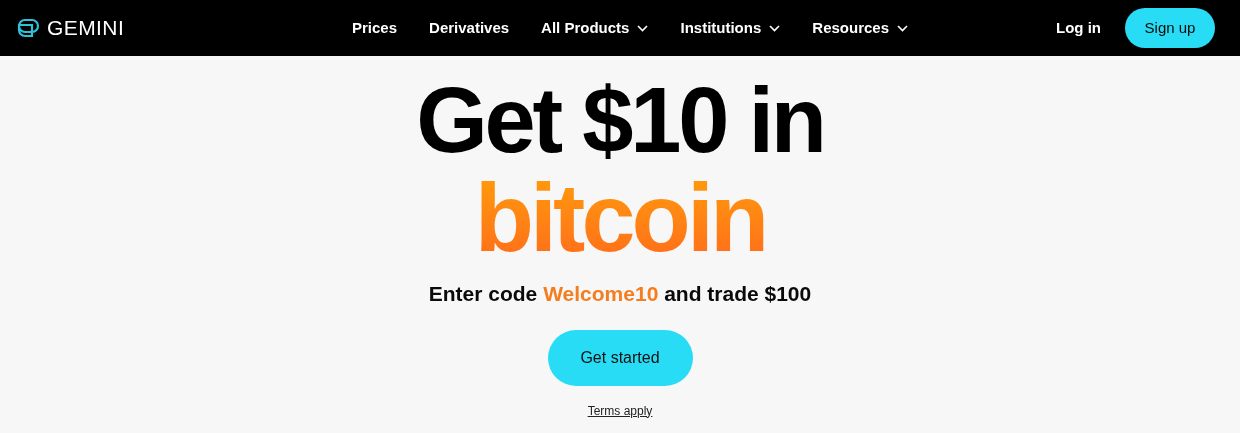 This screenshot has height=433, width=1240. I want to click on signup-button: Sign up, so click(1170, 28).